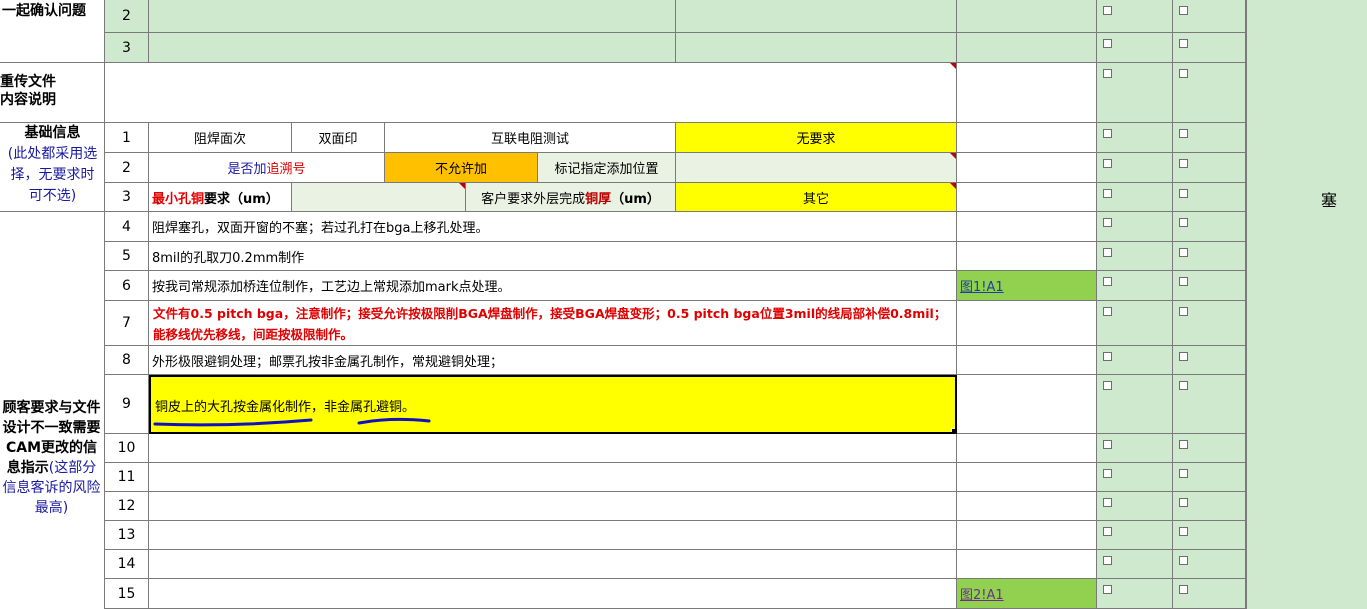 Image resolution: width=1367 pixels, height=609 pixels. Describe the element at coordinates (553, 286) in the screenshot. I see `instruction-text: 按我司常规添加桥连位制作，工艺边上常规添加mark点处理。` at that location.